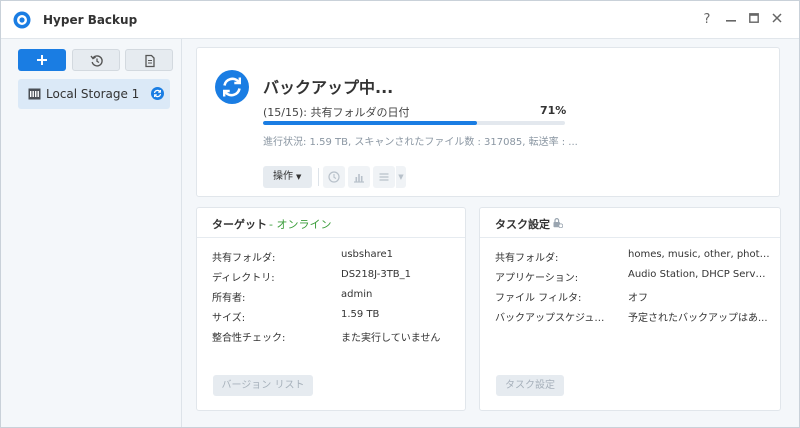 This screenshot has width=800, height=428. What do you see at coordinates (537, 278) in the screenshot?
I see `task-row-key: アプリケーション:` at bounding box center [537, 278].